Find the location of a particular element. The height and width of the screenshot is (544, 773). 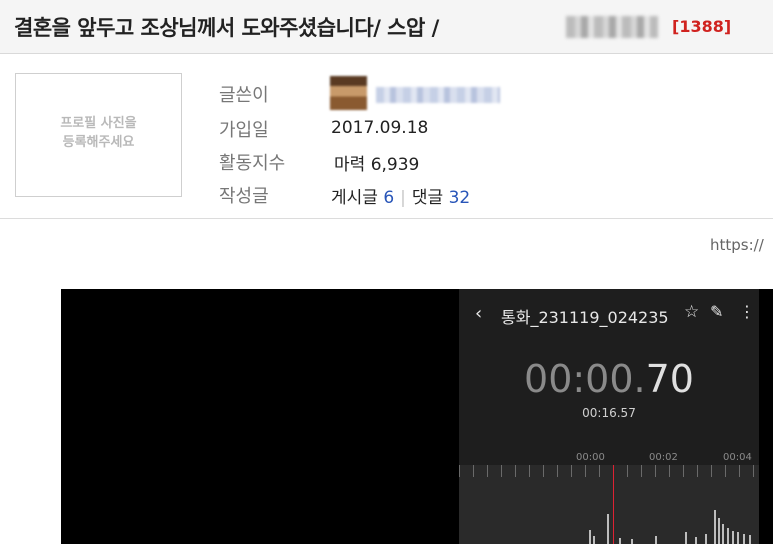

activity-label: 활동지수 is located at coordinates (252, 163).